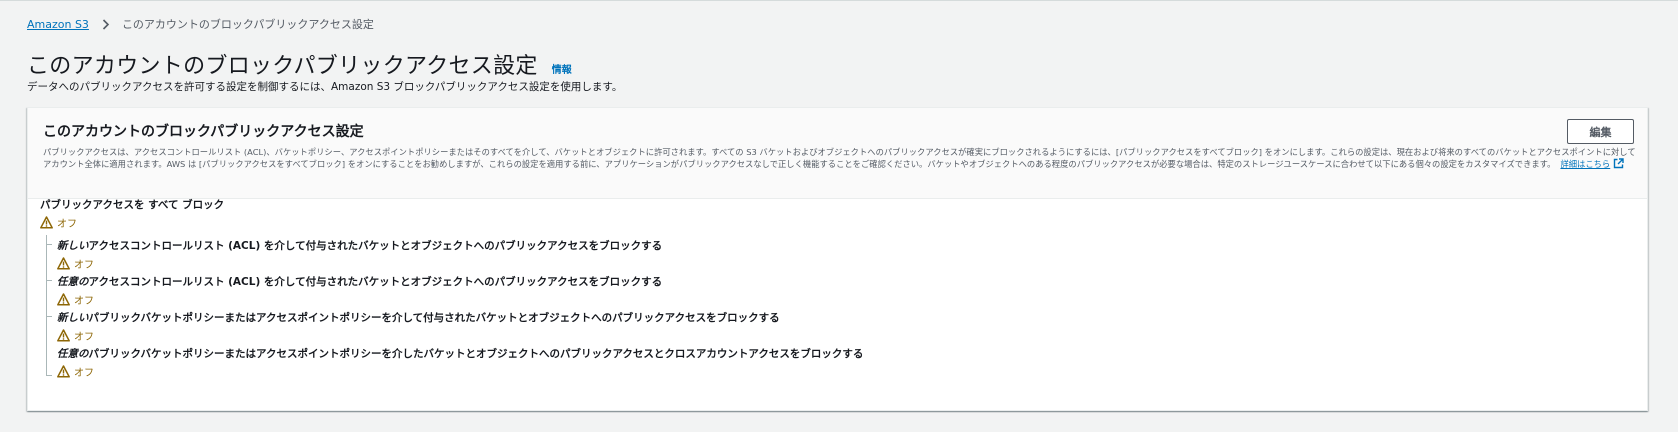 The image size is (1678, 432). Describe the element at coordinates (359, 299) in the screenshot. I see `status-any-acl: オフ` at that location.